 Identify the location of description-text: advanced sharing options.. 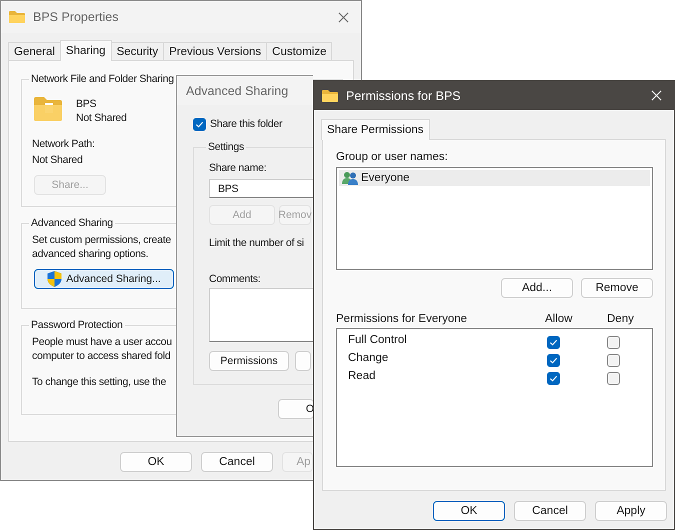
(90, 254).